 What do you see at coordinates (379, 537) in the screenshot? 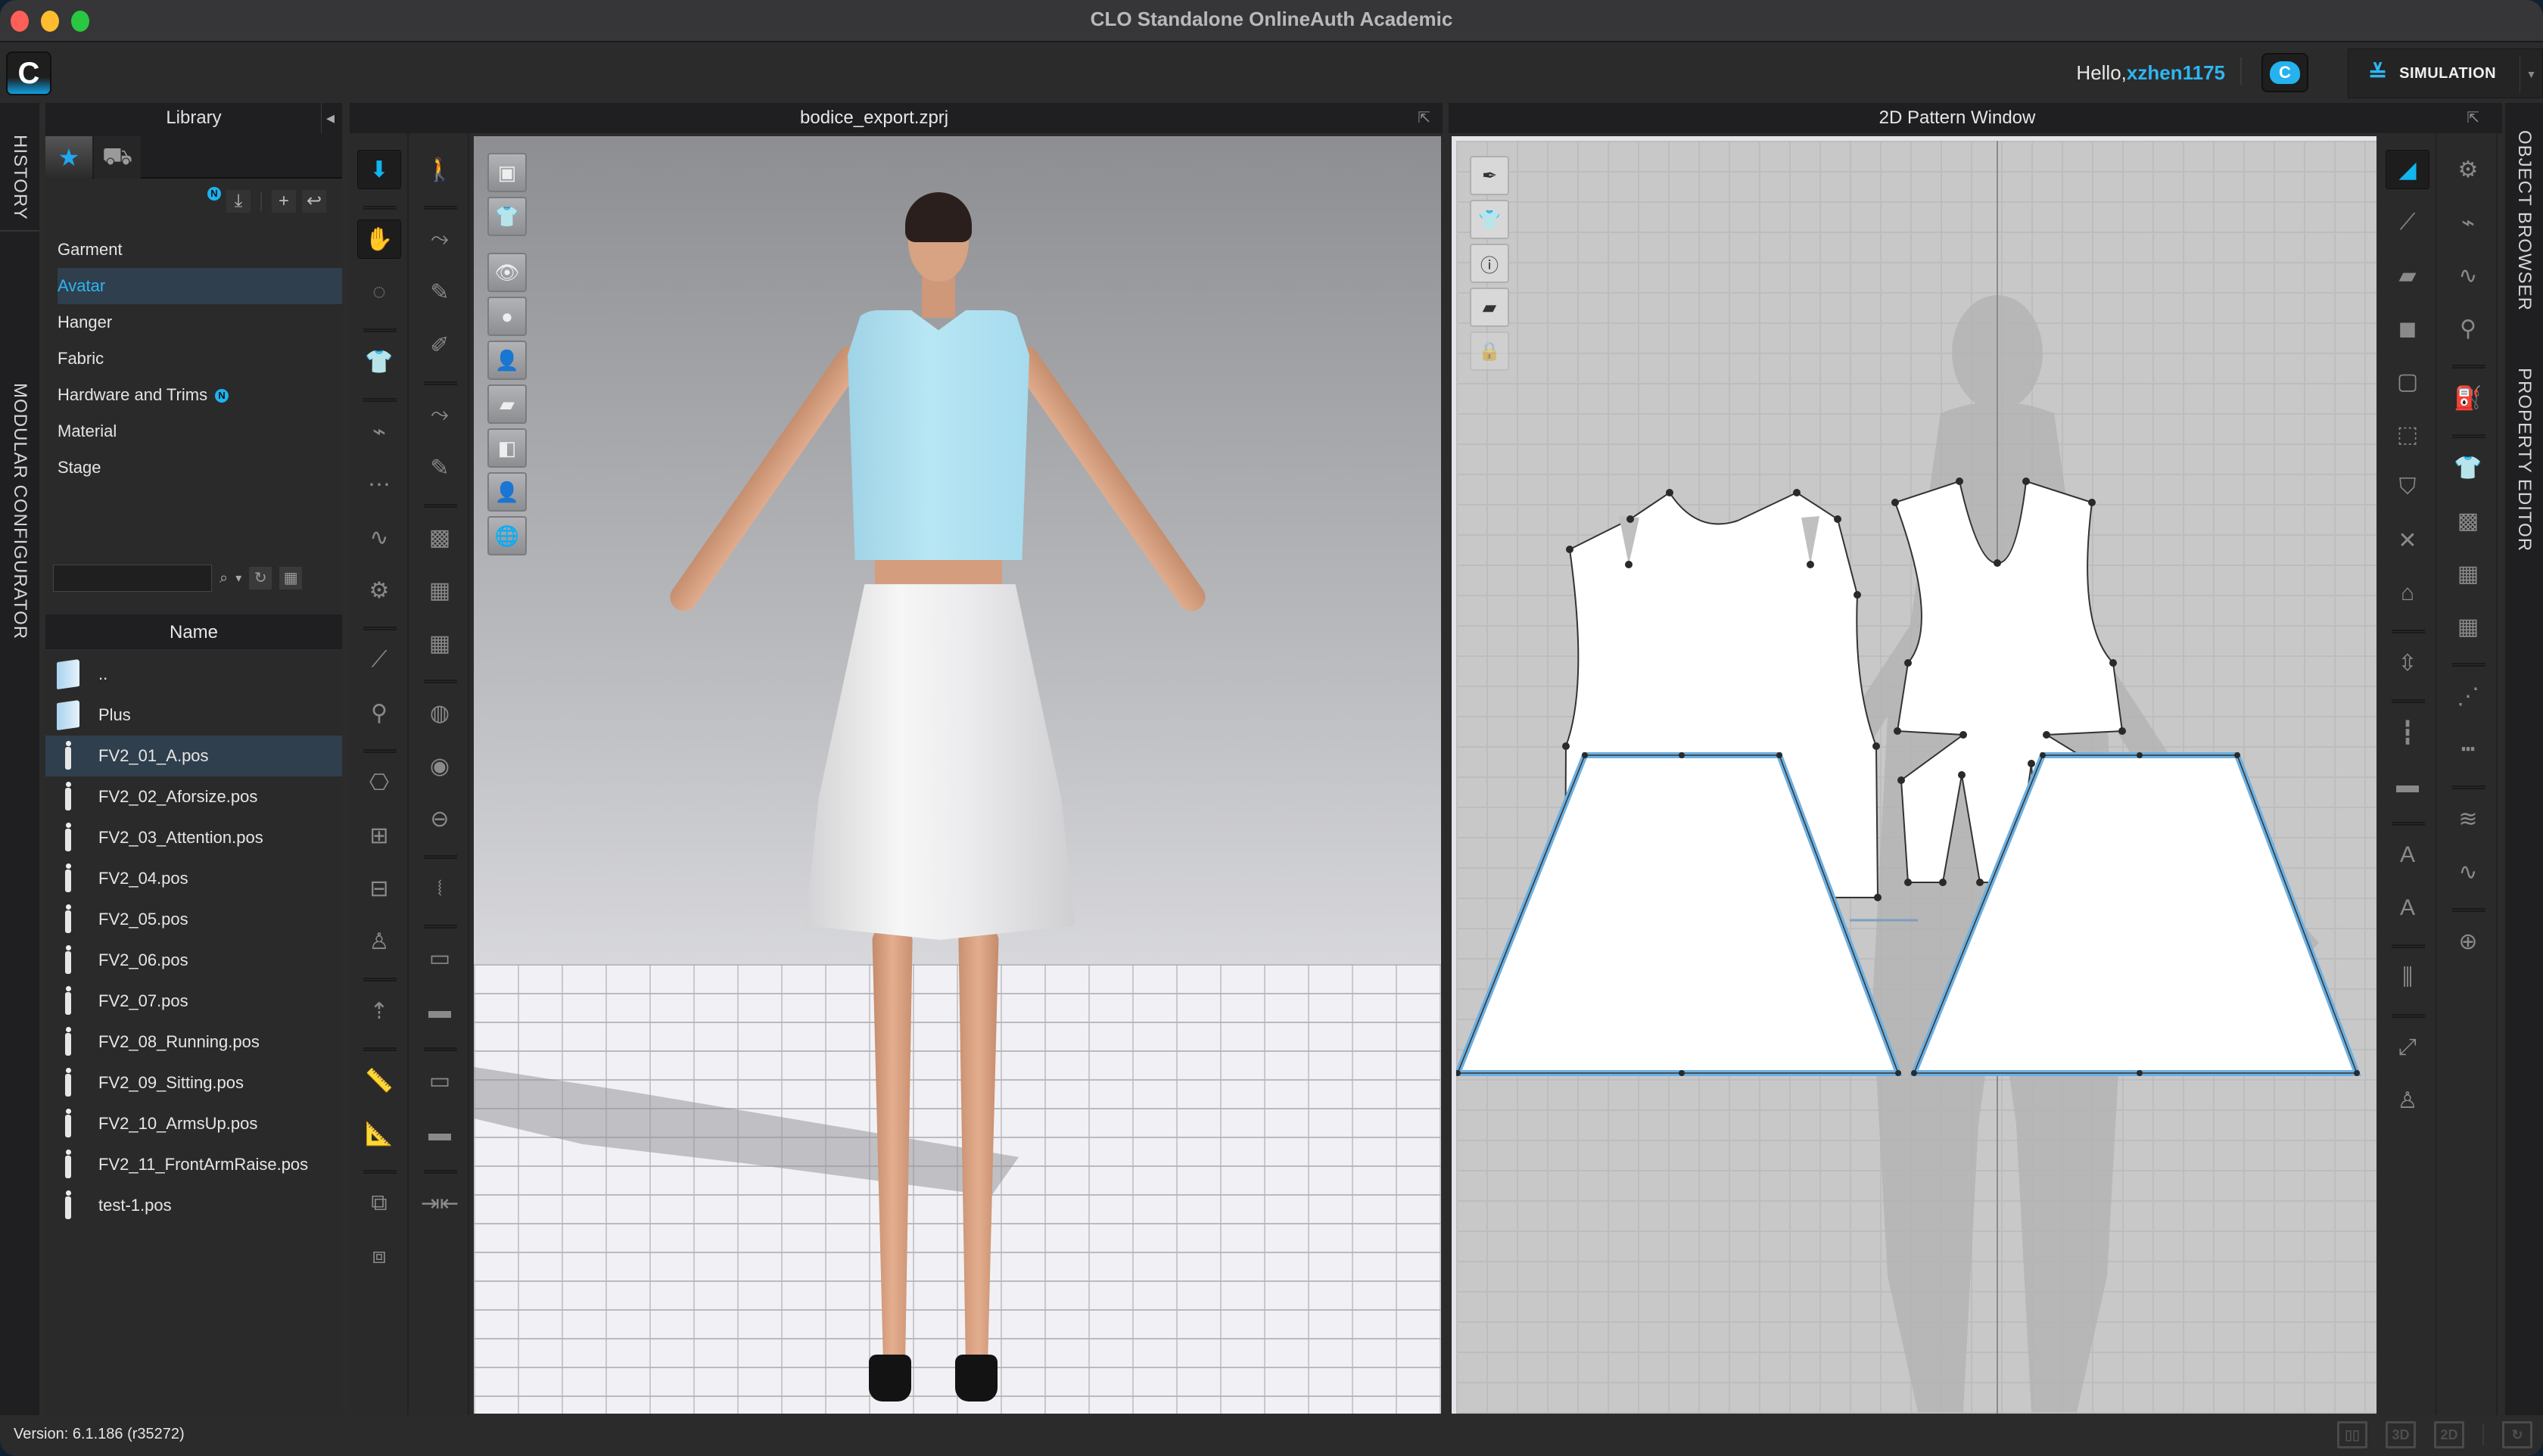
I see `sewing-line-tool: ∿` at bounding box center [379, 537].